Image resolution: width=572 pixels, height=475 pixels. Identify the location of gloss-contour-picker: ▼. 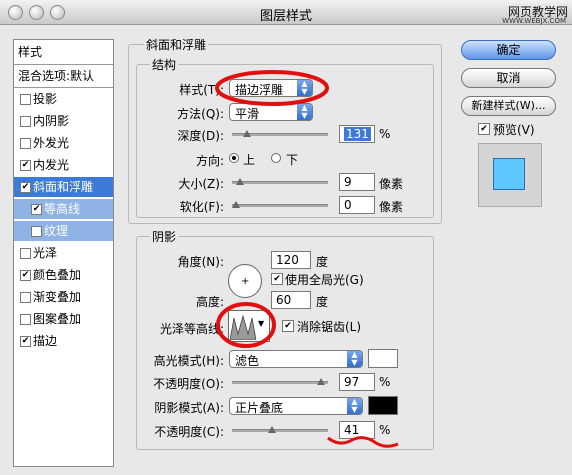
(249, 326).